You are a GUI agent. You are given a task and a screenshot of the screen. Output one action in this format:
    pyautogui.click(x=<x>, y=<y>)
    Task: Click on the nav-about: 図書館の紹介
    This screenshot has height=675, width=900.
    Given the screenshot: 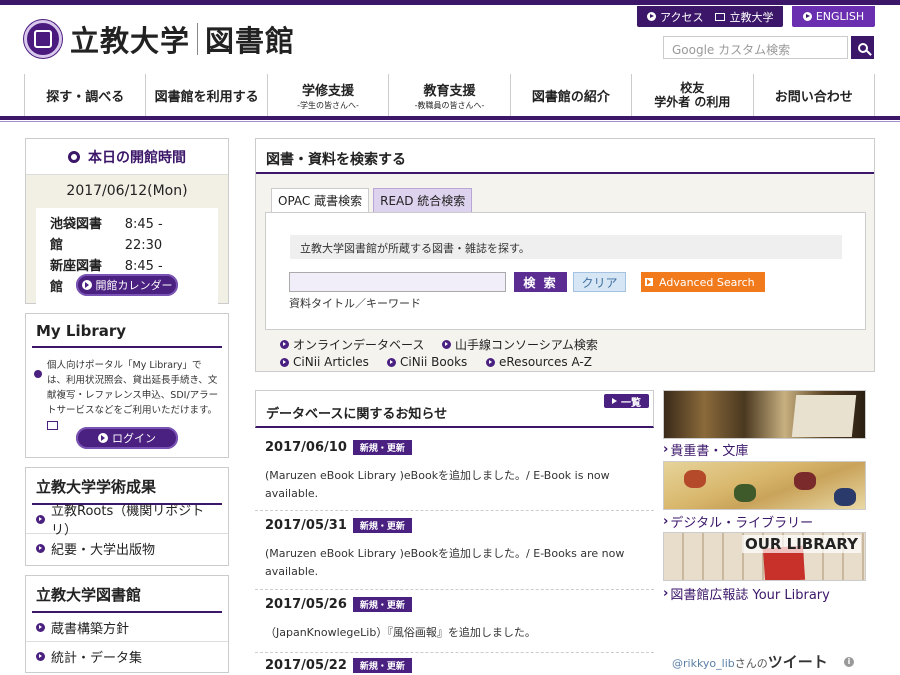 What is the action you would take?
    pyautogui.click(x=570, y=95)
    